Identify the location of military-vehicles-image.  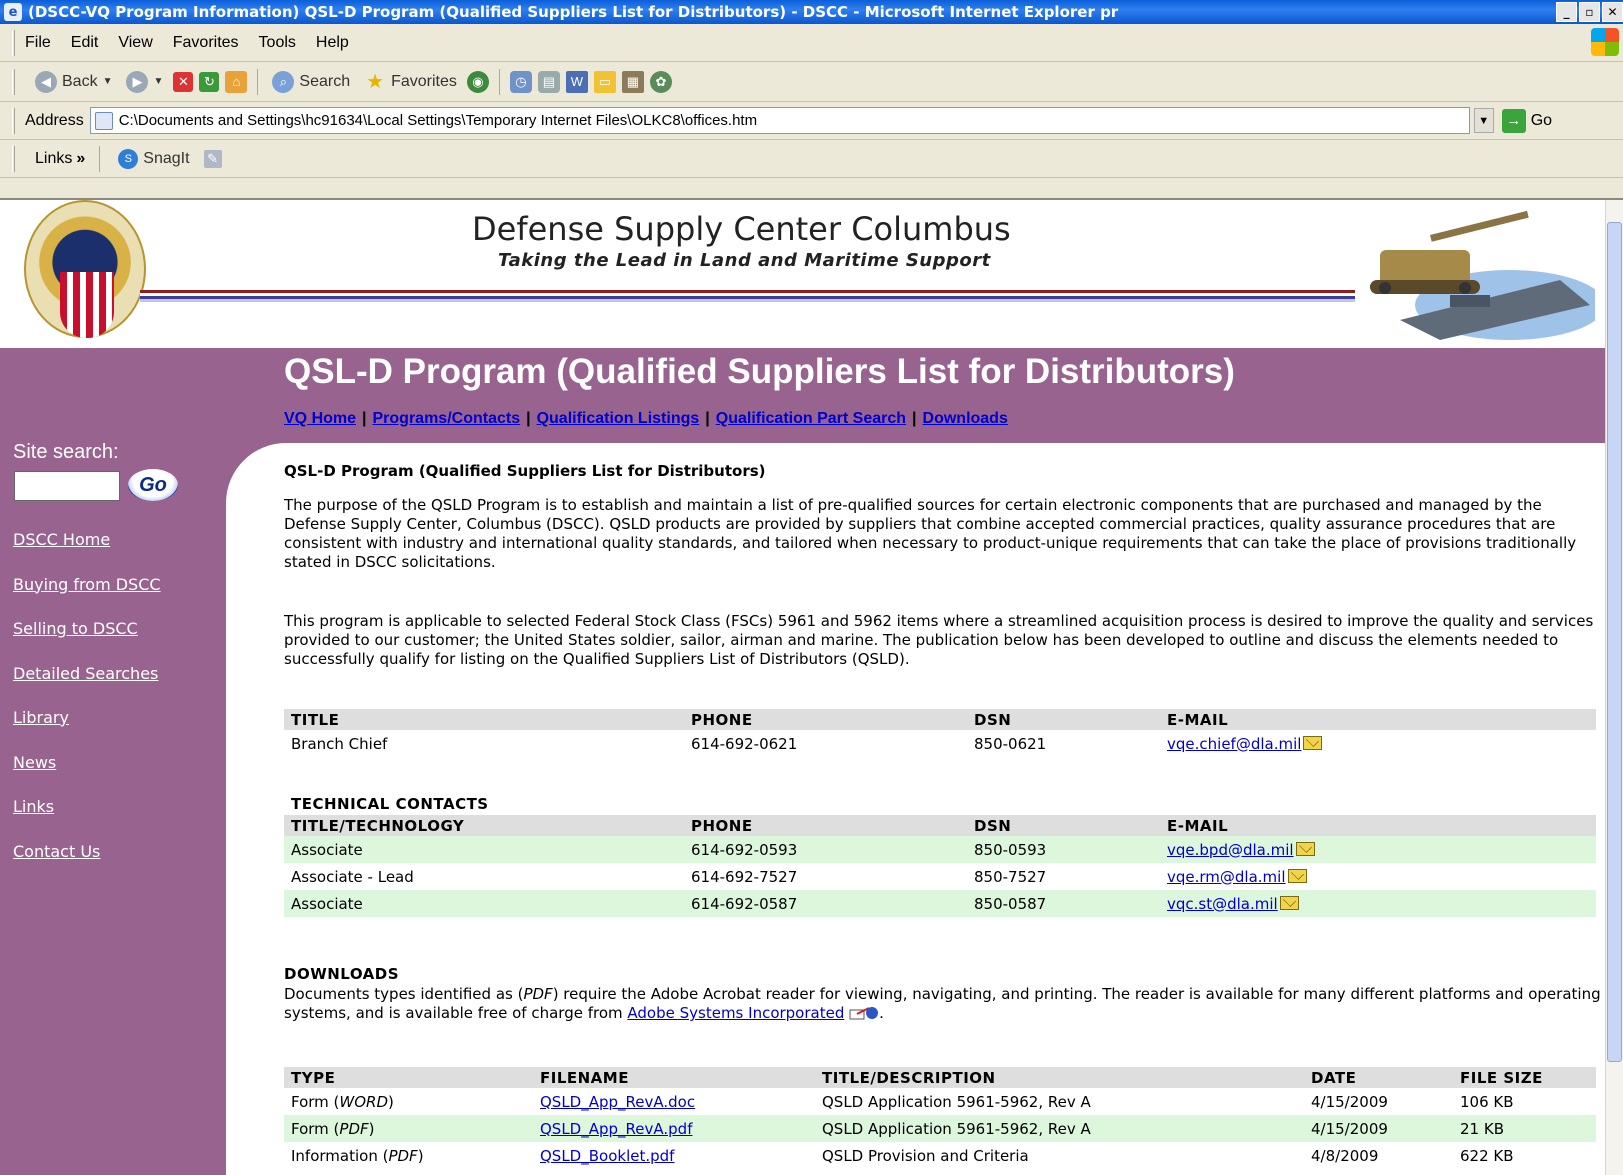
(1482, 275).